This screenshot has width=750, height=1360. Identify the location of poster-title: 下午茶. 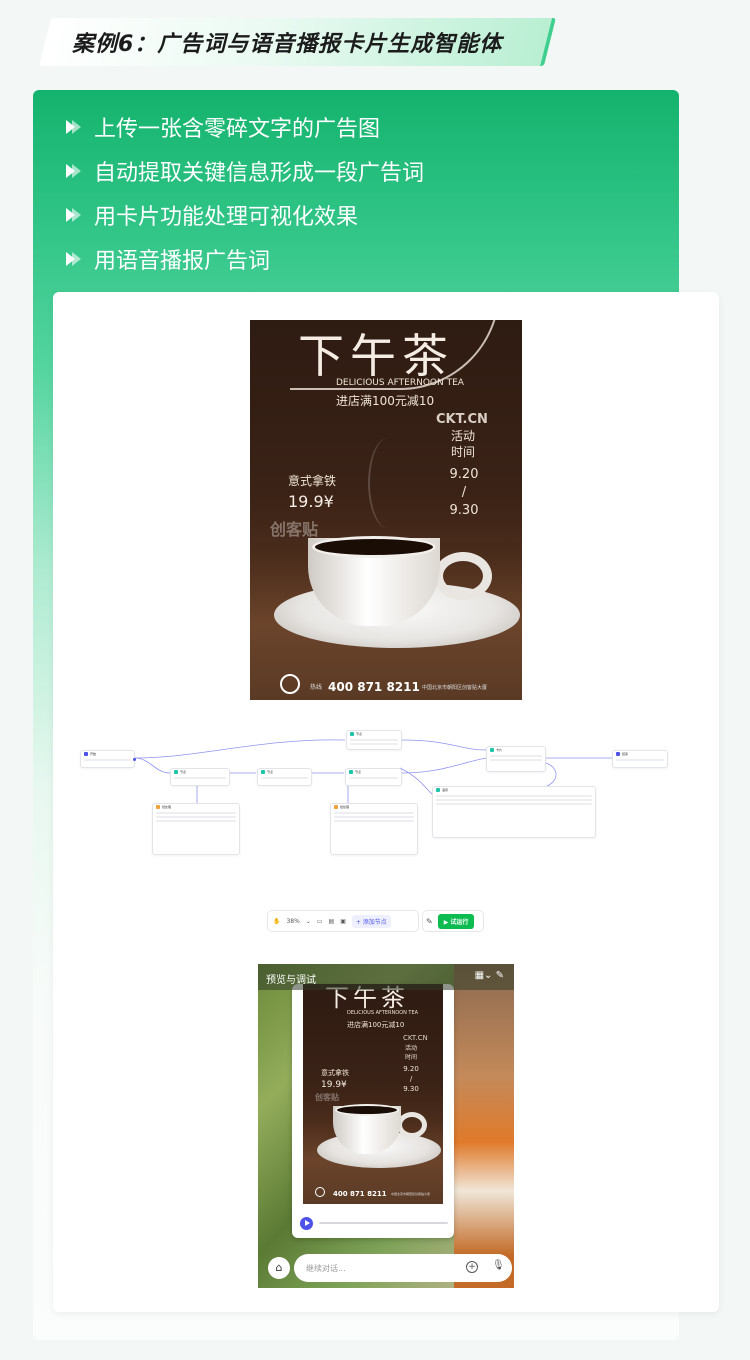
(376, 356).